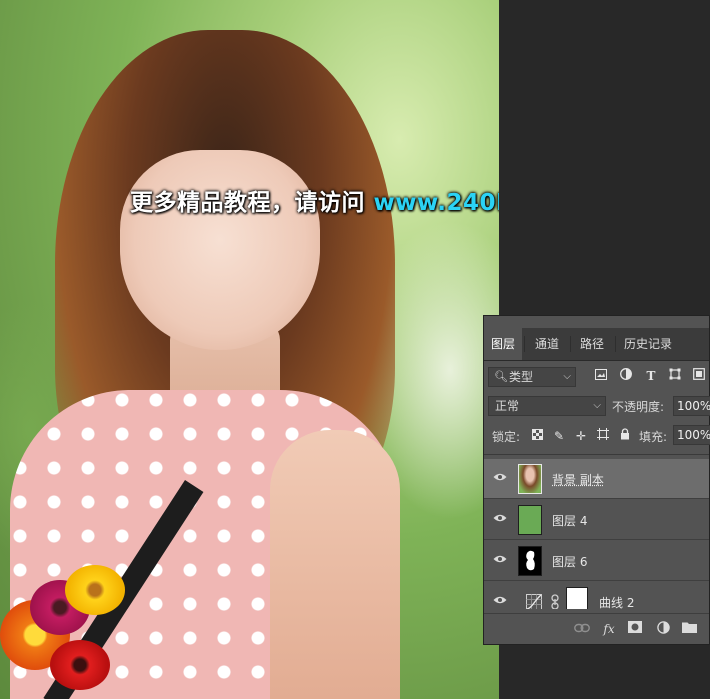 This screenshot has height=699, width=710. What do you see at coordinates (507, 406) in the screenshot?
I see `blend-mode-value: 正常` at bounding box center [507, 406].